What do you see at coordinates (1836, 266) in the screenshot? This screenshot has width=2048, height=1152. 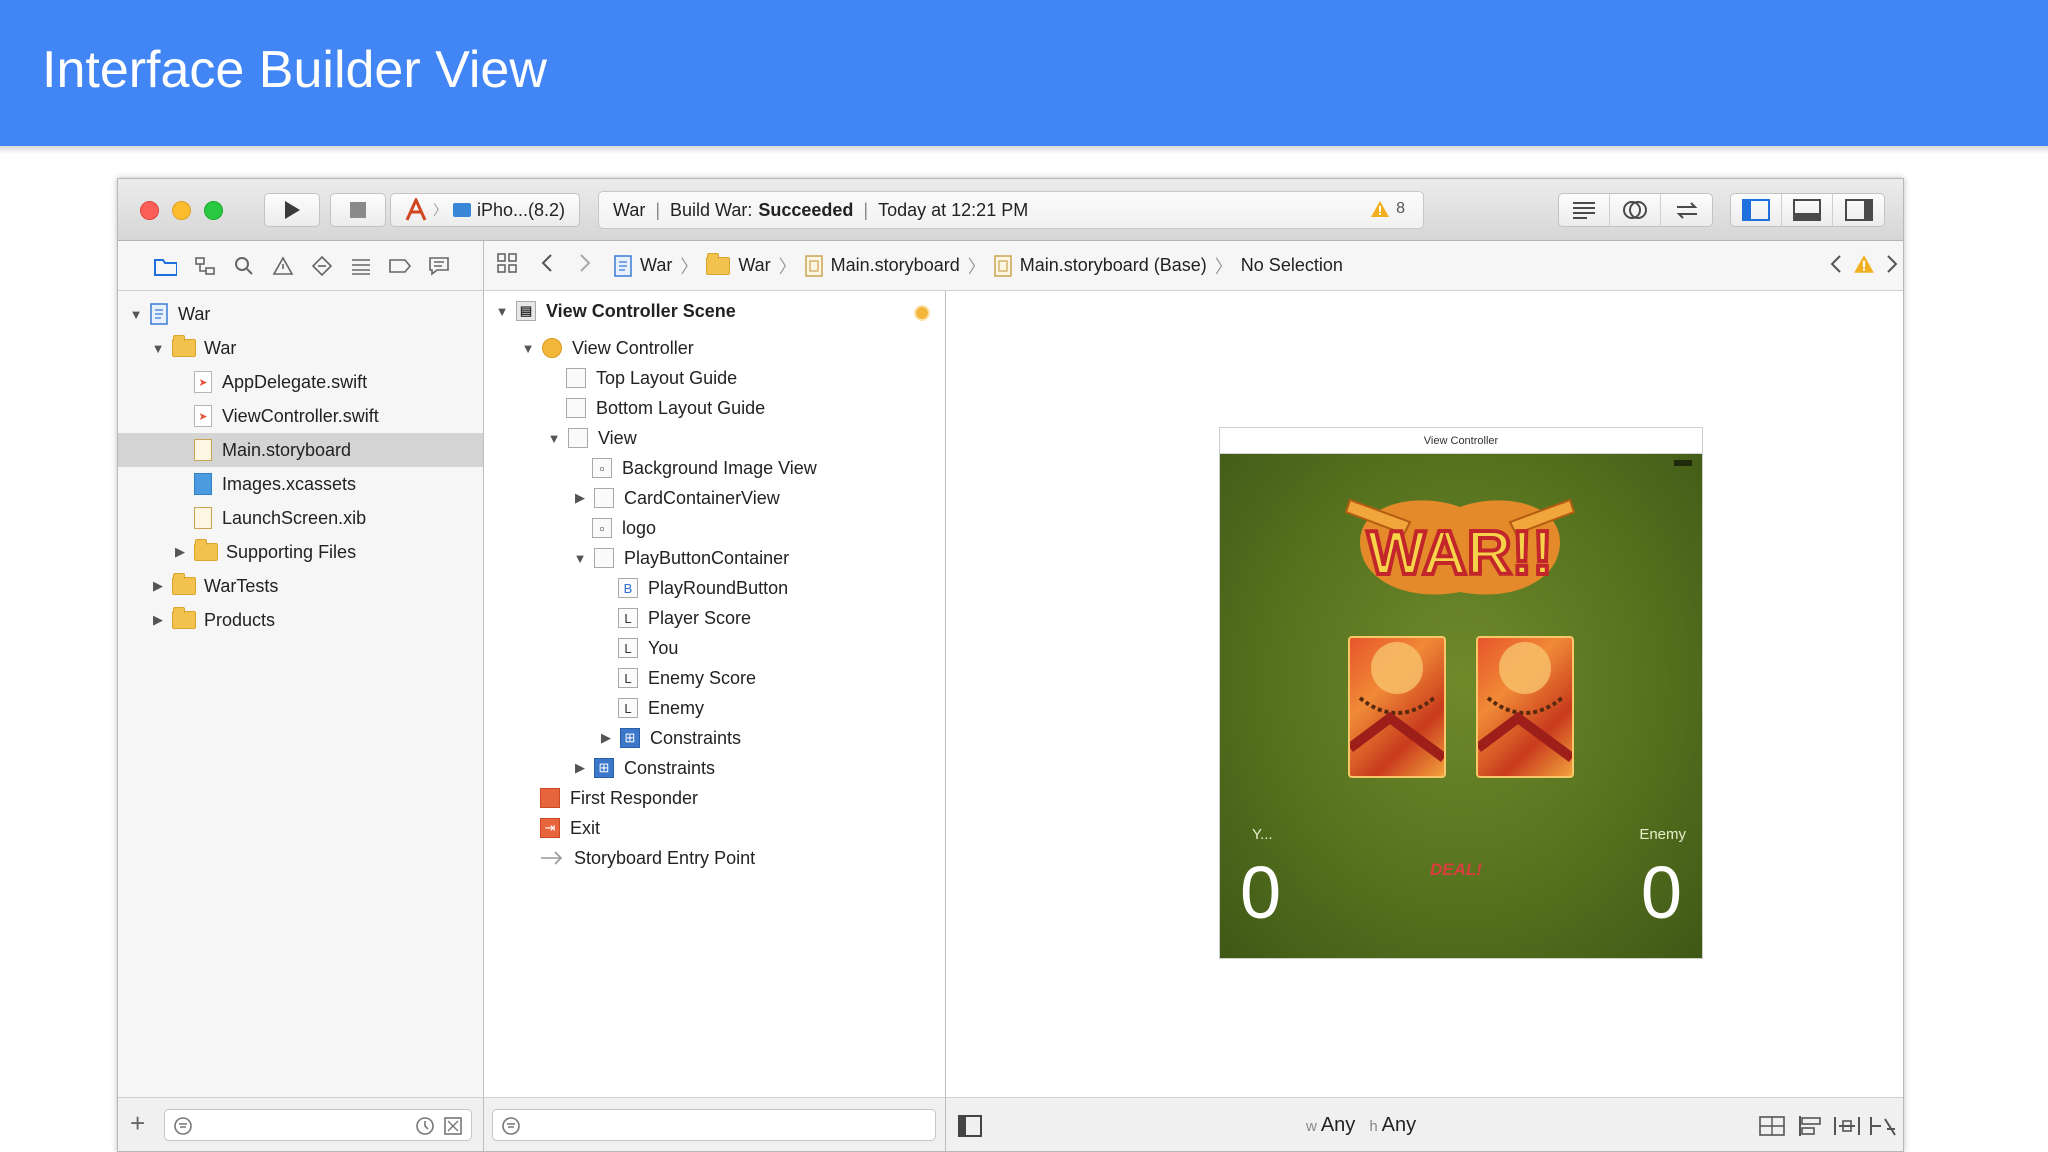 I see `previous-issue-button` at bounding box center [1836, 266].